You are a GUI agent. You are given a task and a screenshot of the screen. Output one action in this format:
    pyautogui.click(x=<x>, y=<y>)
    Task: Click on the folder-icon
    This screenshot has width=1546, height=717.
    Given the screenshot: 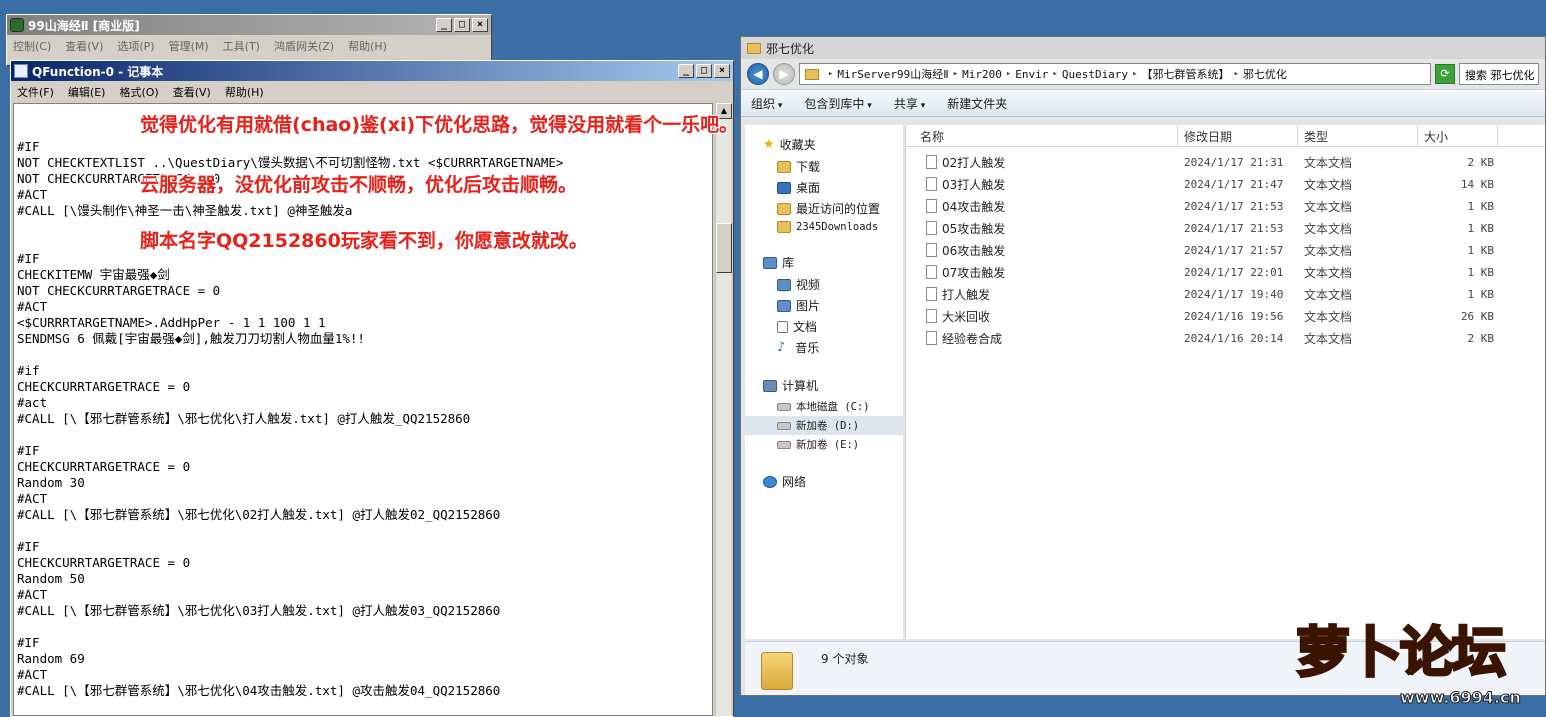 What is the action you would take?
    pyautogui.click(x=784, y=227)
    